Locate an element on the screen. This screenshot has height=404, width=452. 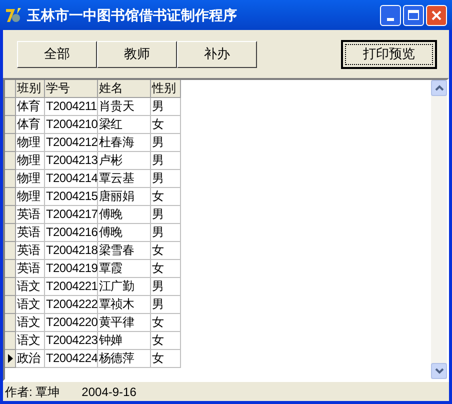
table-cell: T2004223 is located at coordinates (71, 341).